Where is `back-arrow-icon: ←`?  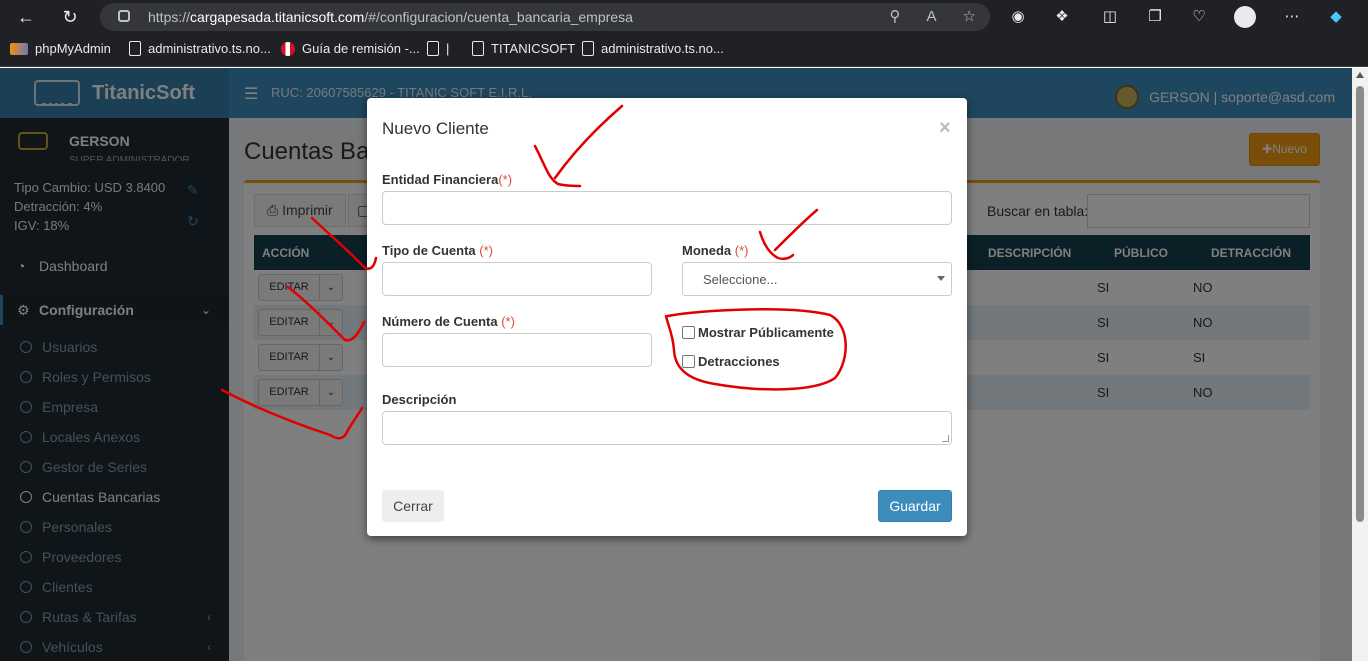
back-arrow-icon: ← is located at coordinates (26, 17).